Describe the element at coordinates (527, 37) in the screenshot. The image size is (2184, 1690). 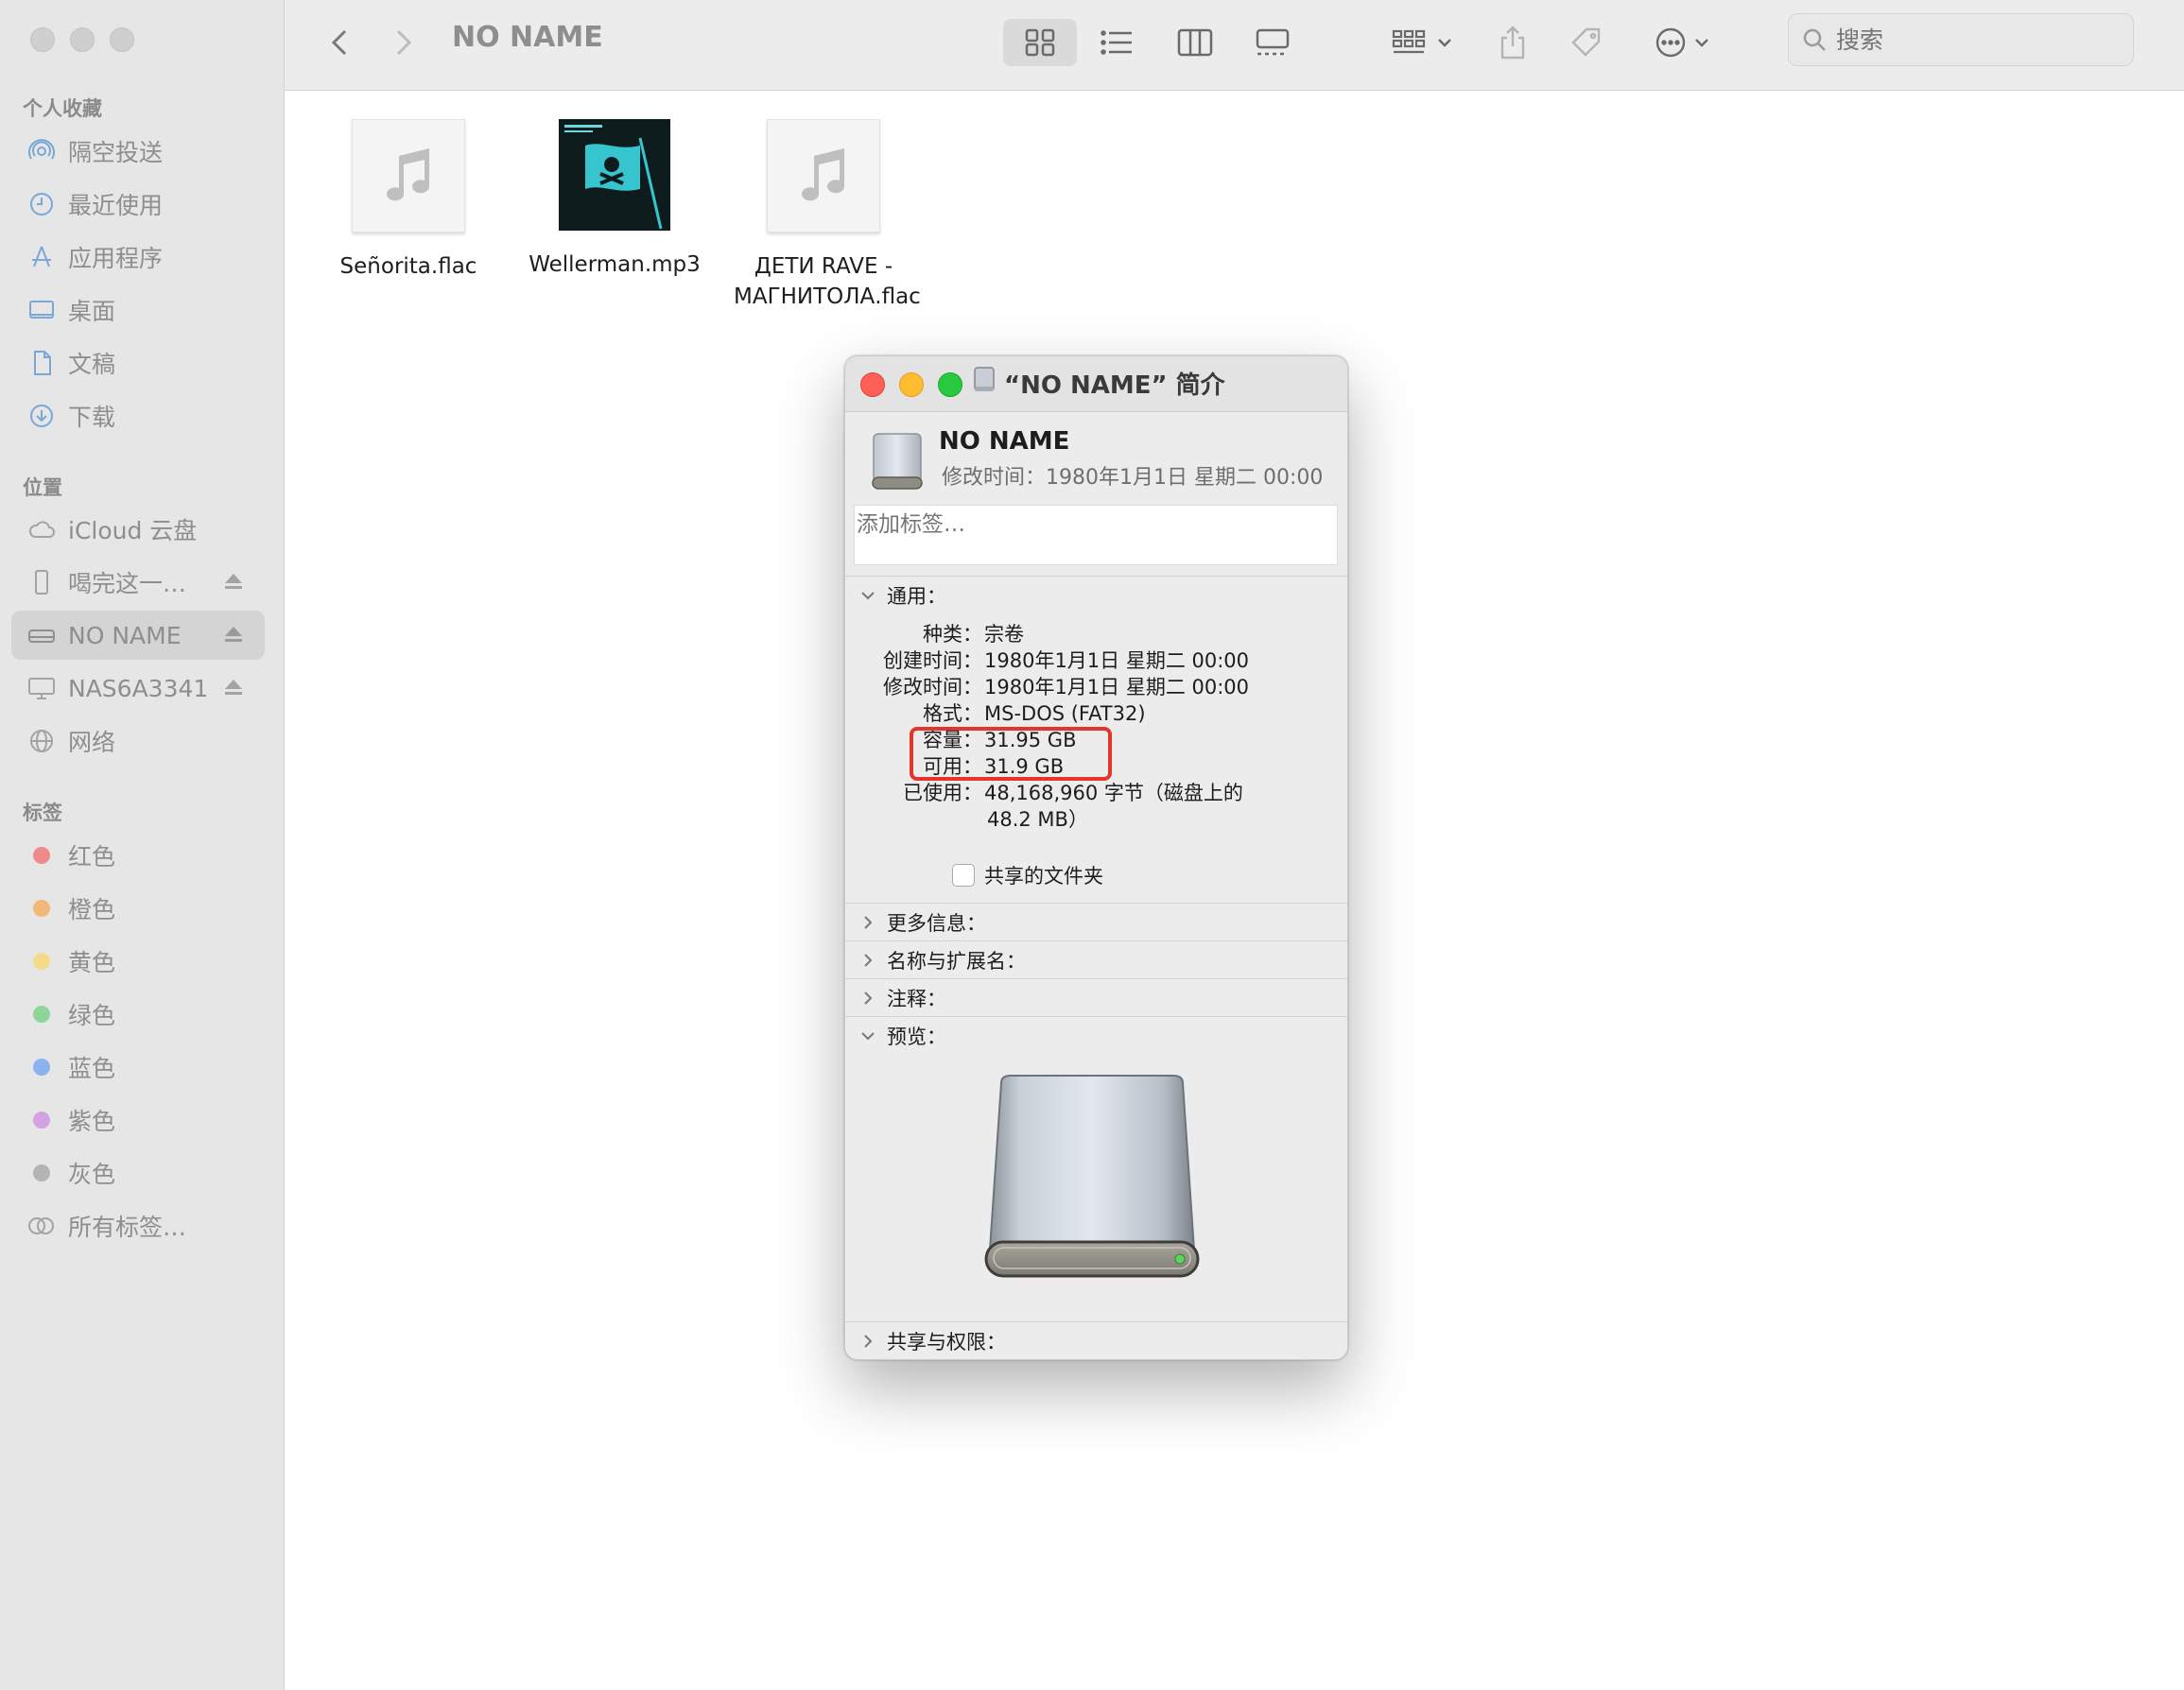
I see `window-title: NO NAME` at that location.